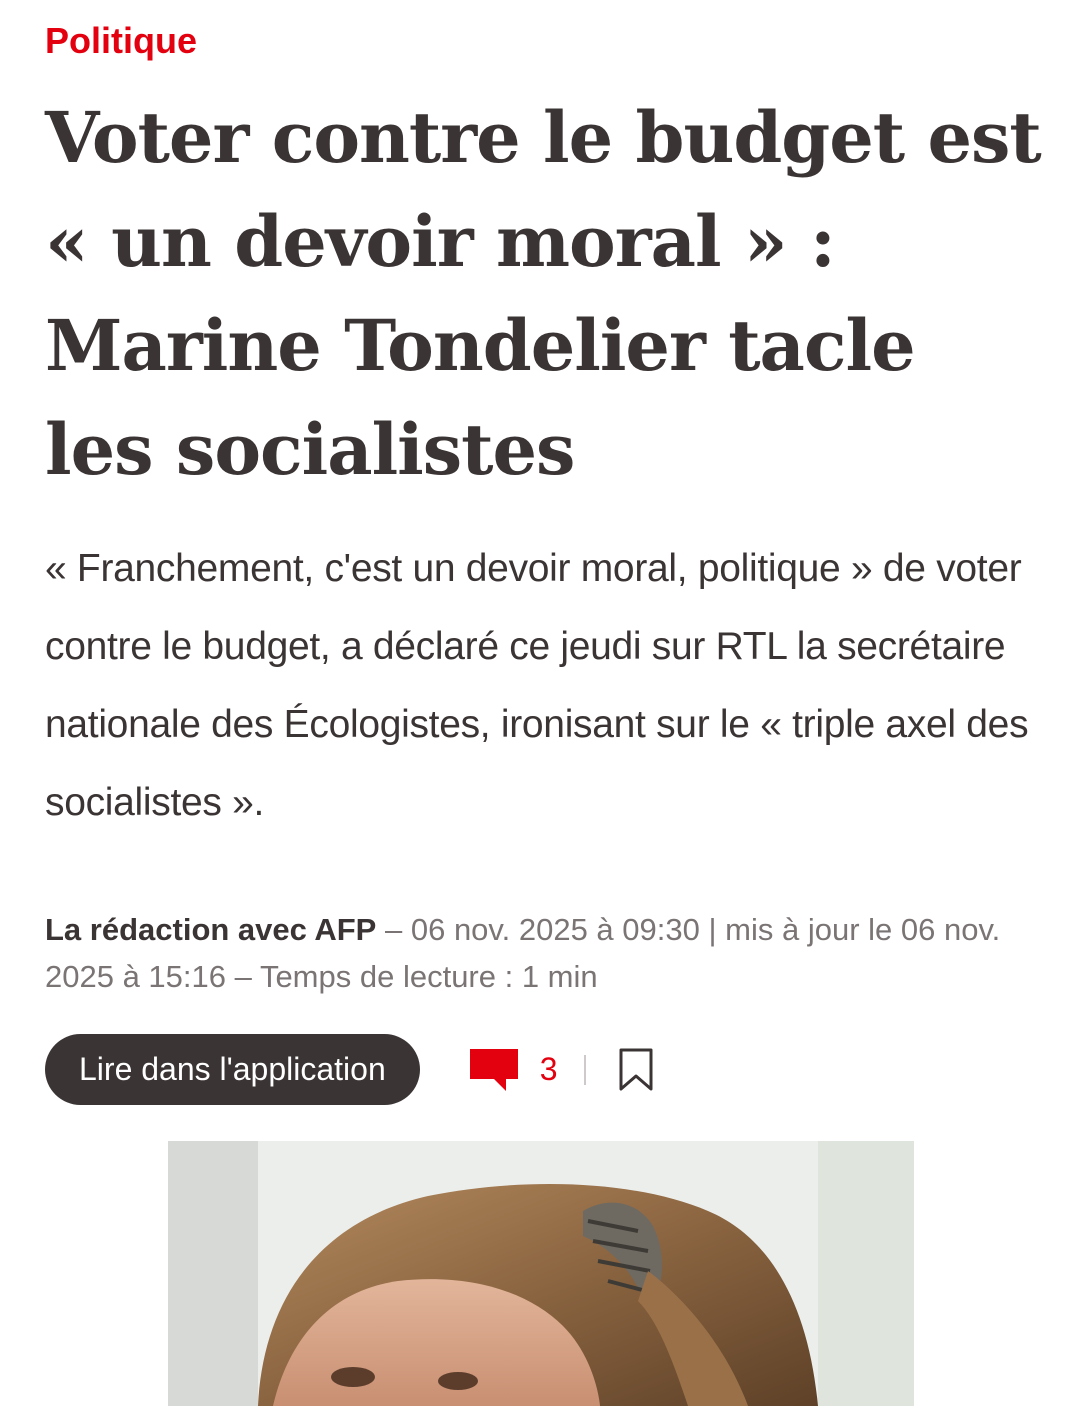  I want to click on divider, so click(584, 1069).